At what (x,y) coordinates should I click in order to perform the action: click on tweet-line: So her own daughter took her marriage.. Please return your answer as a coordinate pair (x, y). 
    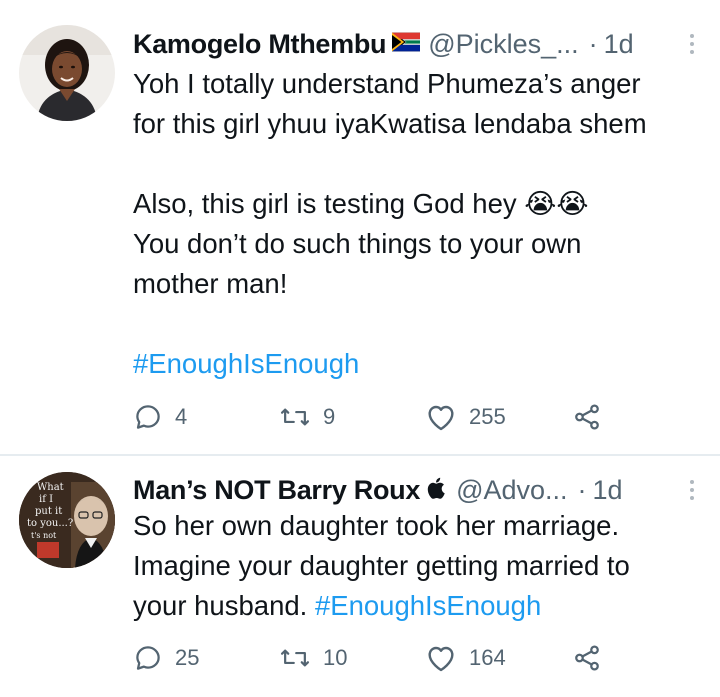
    Looking at the image, I should click on (376, 525).